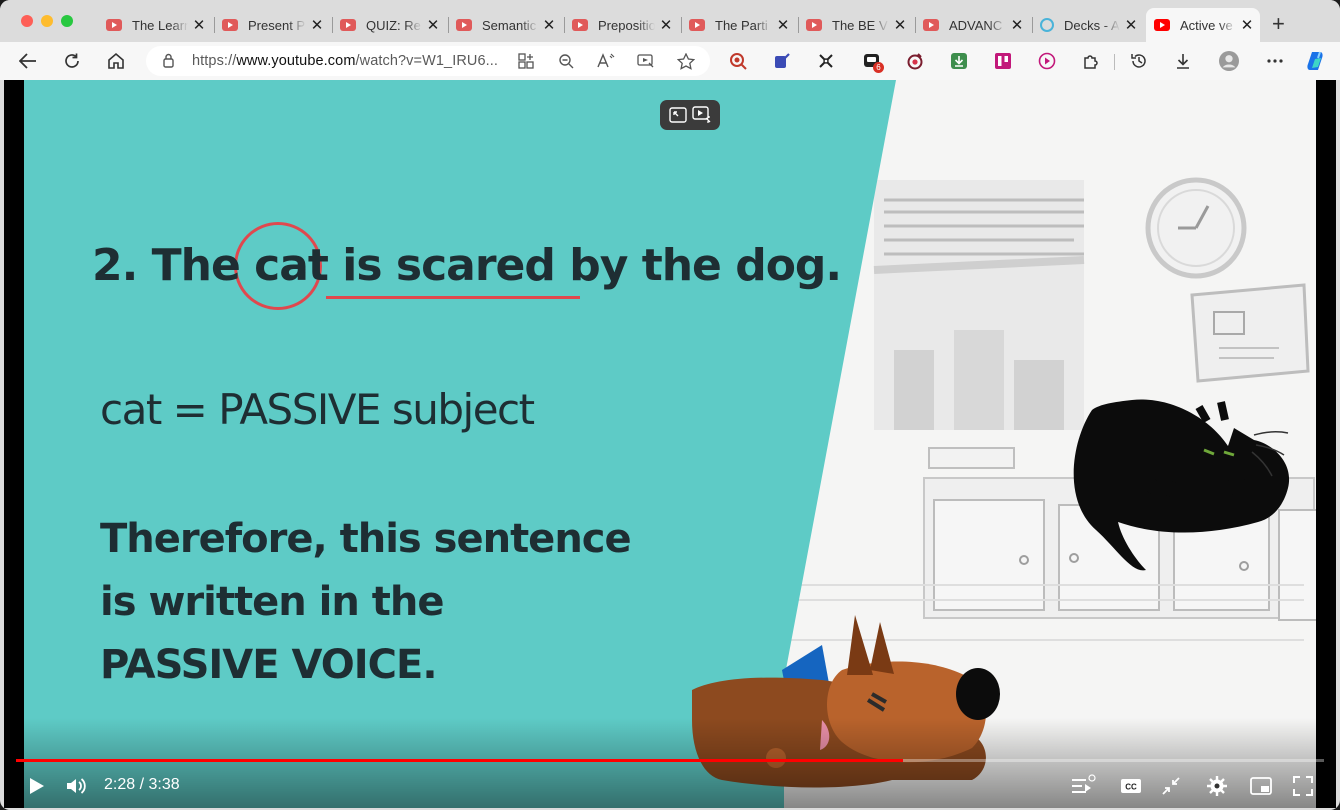 Image resolution: width=1340 pixels, height=810 pixels. Describe the element at coordinates (160, 25) in the screenshot. I see `tab-label: The Learn` at that location.